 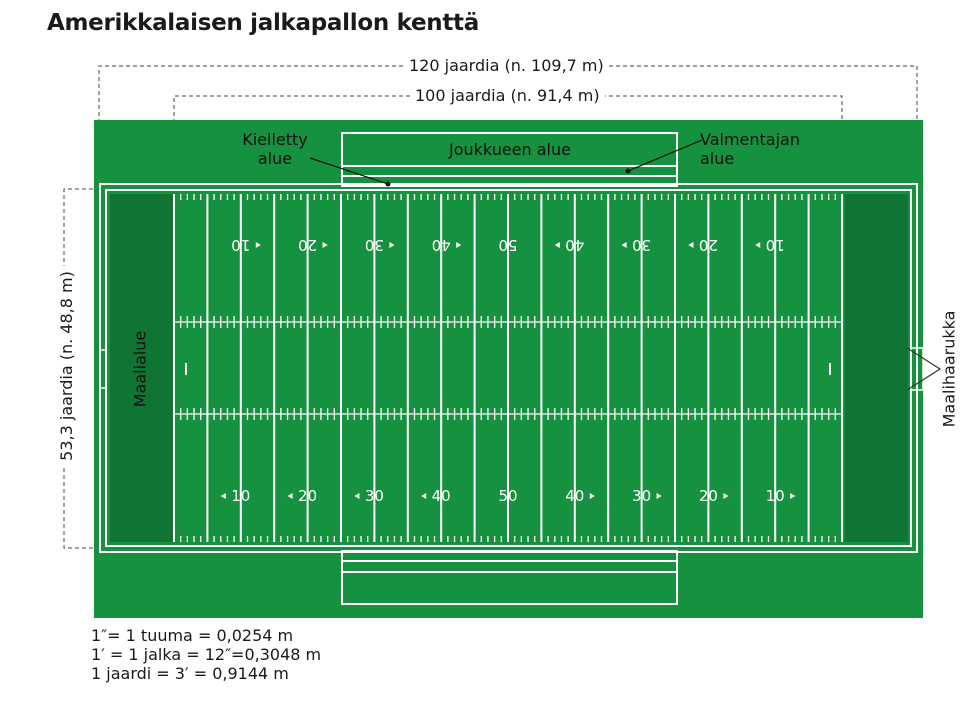 I want to click on team-area-label: Joukkueen alue, so click(x=510, y=149).